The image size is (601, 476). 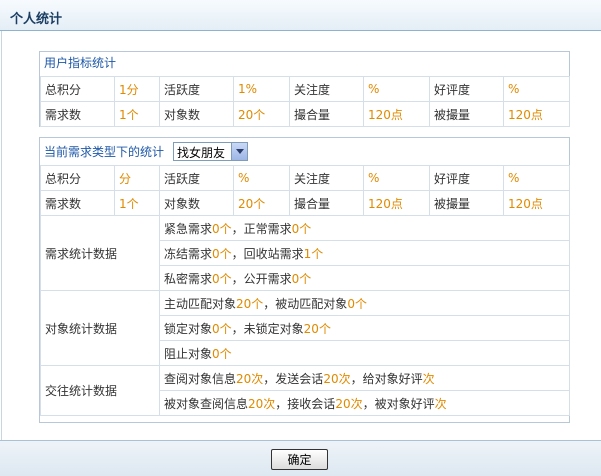 I want to click on table-row: 需求统计数据 紧急需求0个，正常需求0个, so click(x=305, y=253).